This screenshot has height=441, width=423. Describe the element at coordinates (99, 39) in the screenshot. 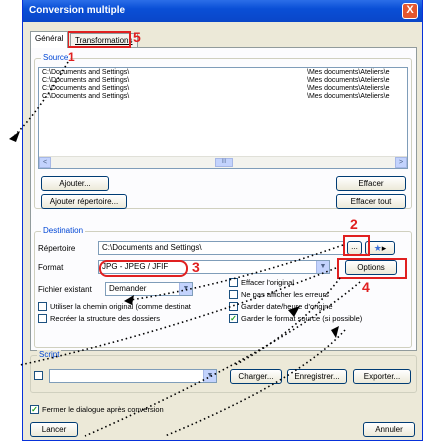

I see `annotation-box-tab` at that location.